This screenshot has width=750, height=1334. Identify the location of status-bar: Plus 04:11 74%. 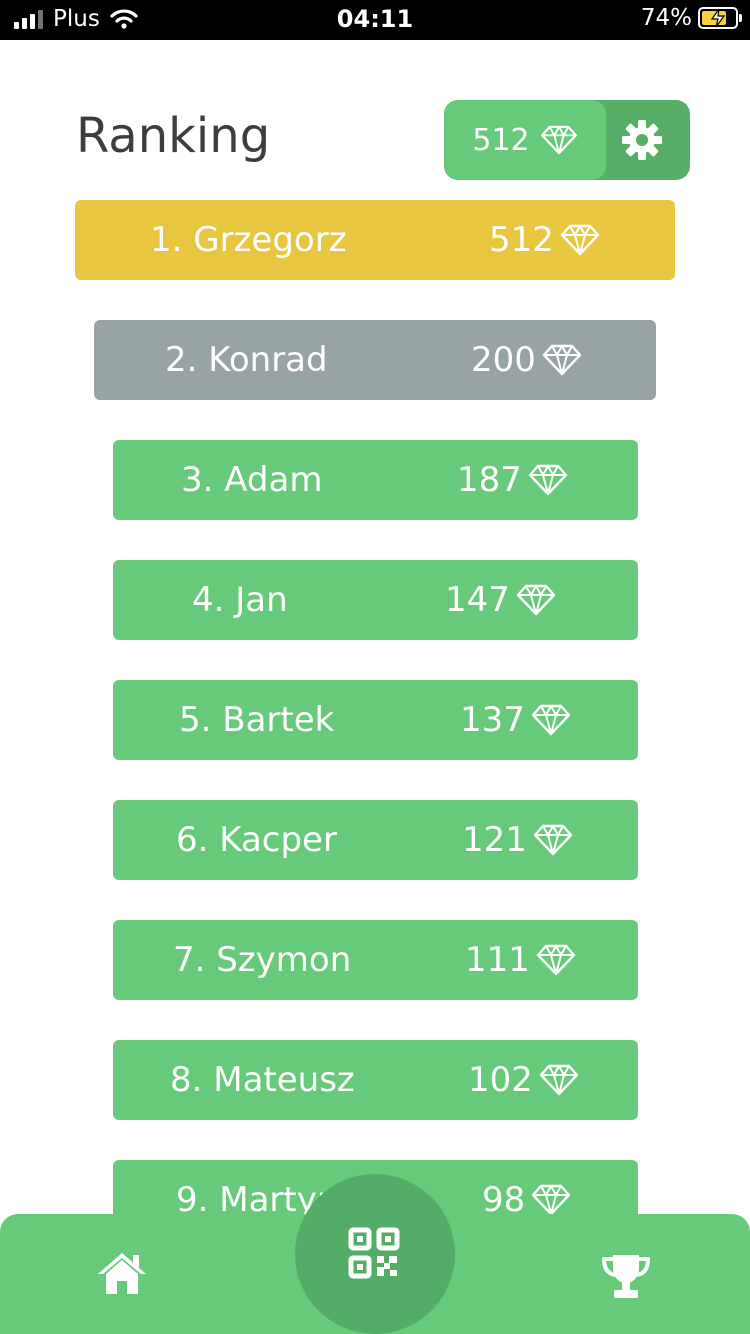
(375, 20).